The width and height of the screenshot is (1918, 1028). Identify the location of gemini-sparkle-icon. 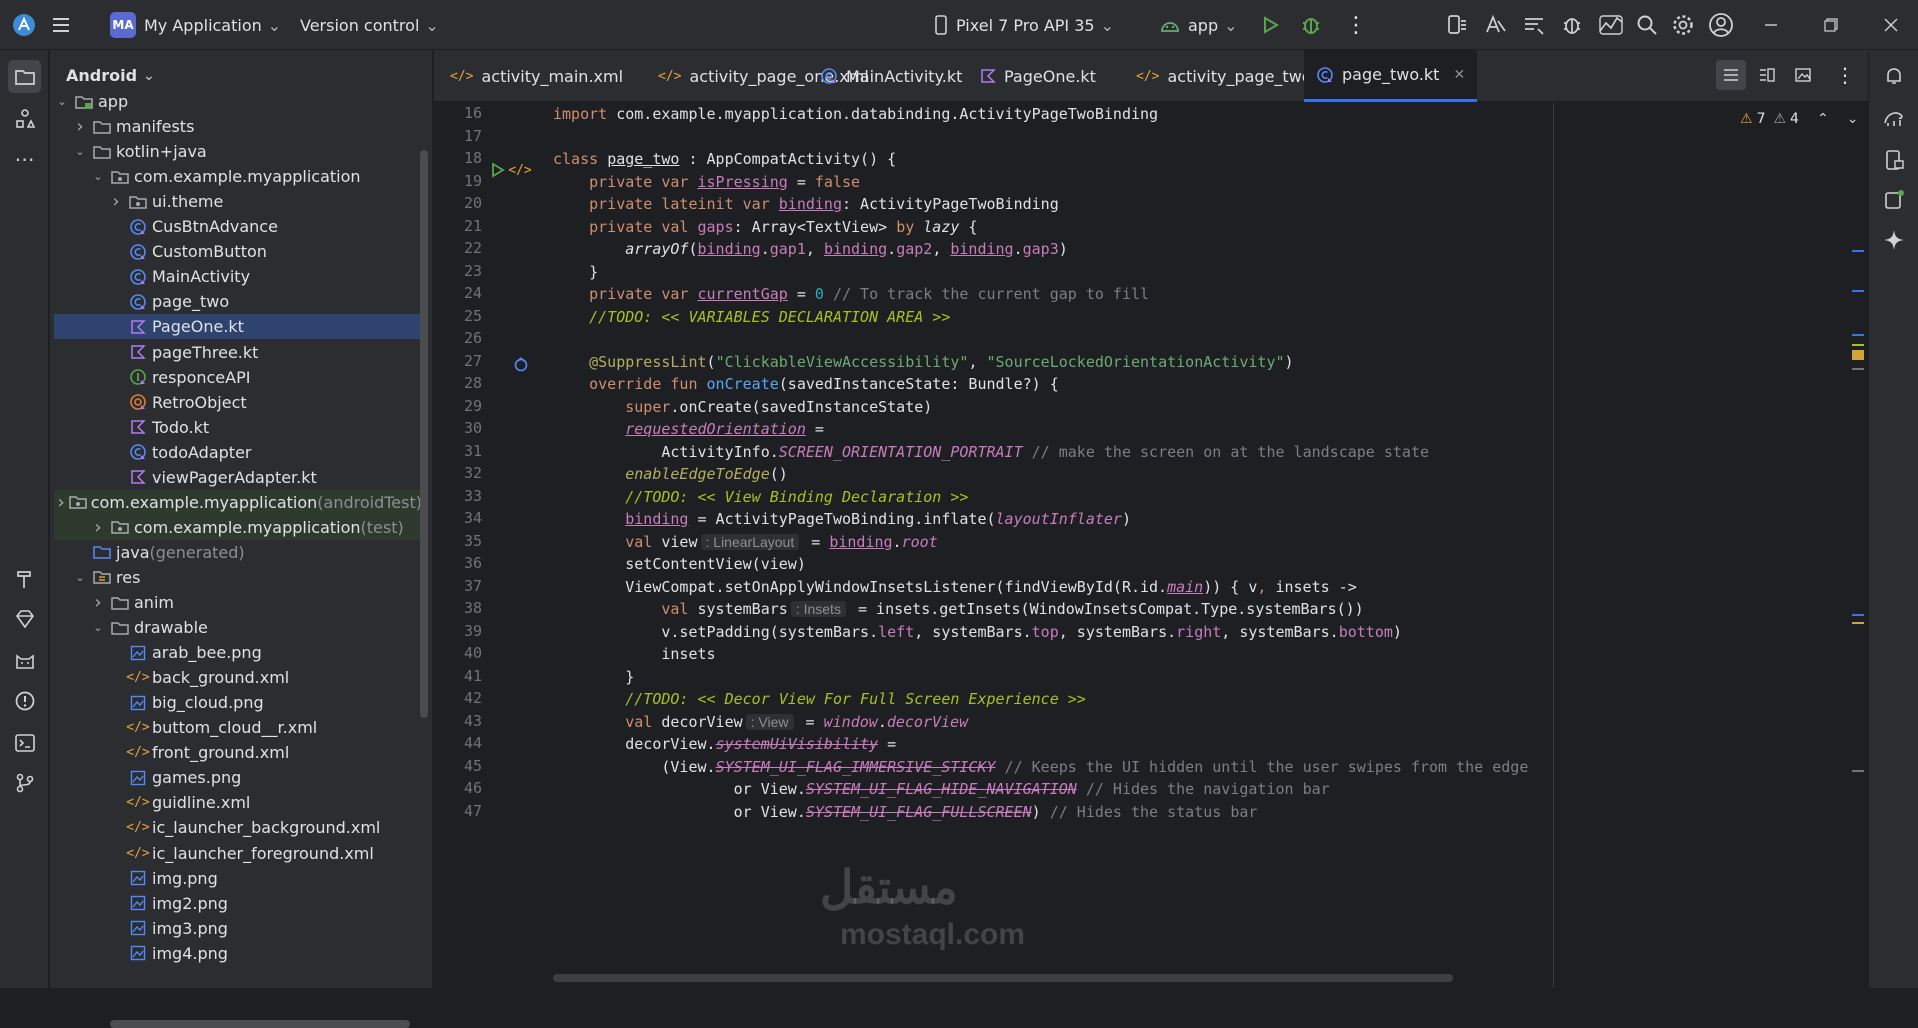
(1894, 240).